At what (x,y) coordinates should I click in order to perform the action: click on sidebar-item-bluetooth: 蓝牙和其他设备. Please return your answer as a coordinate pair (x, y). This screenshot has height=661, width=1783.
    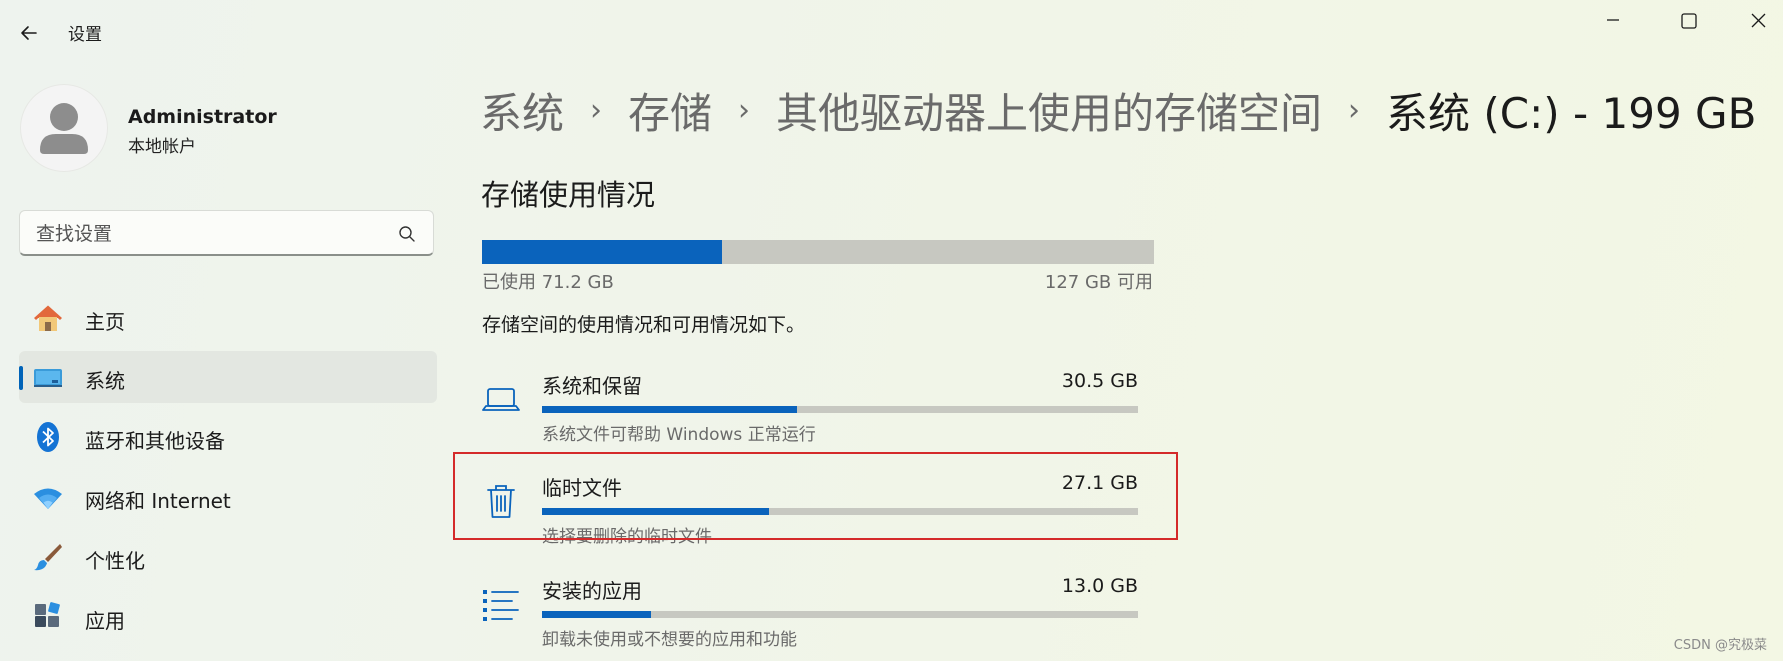
    Looking at the image, I should click on (228, 437).